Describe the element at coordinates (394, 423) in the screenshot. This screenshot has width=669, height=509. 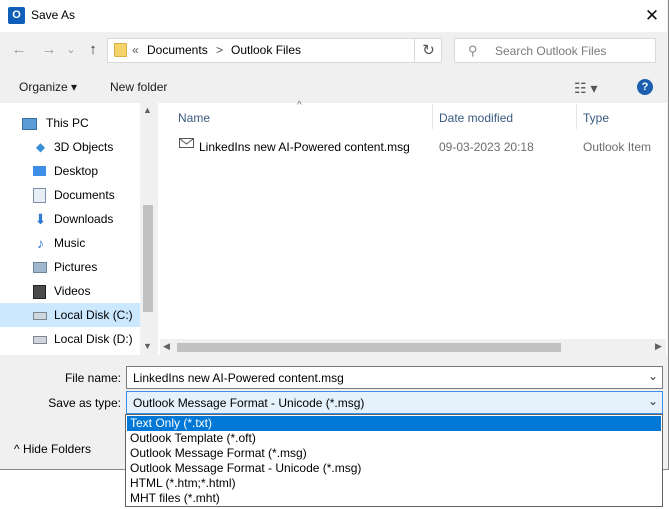
I see `dropdown-option-text-only: Text Only (*.txt)` at that location.